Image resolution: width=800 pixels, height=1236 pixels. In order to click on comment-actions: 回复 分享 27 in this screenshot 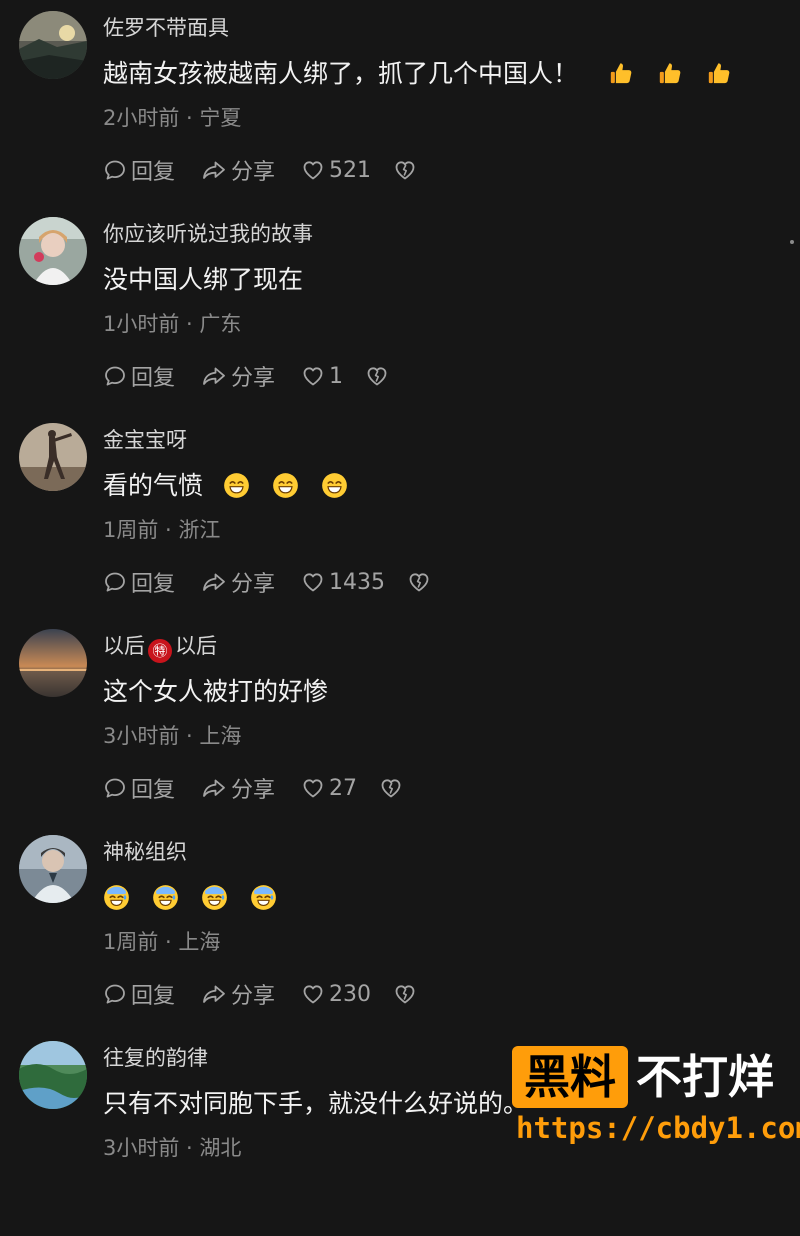, I will do `click(253, 788)`.